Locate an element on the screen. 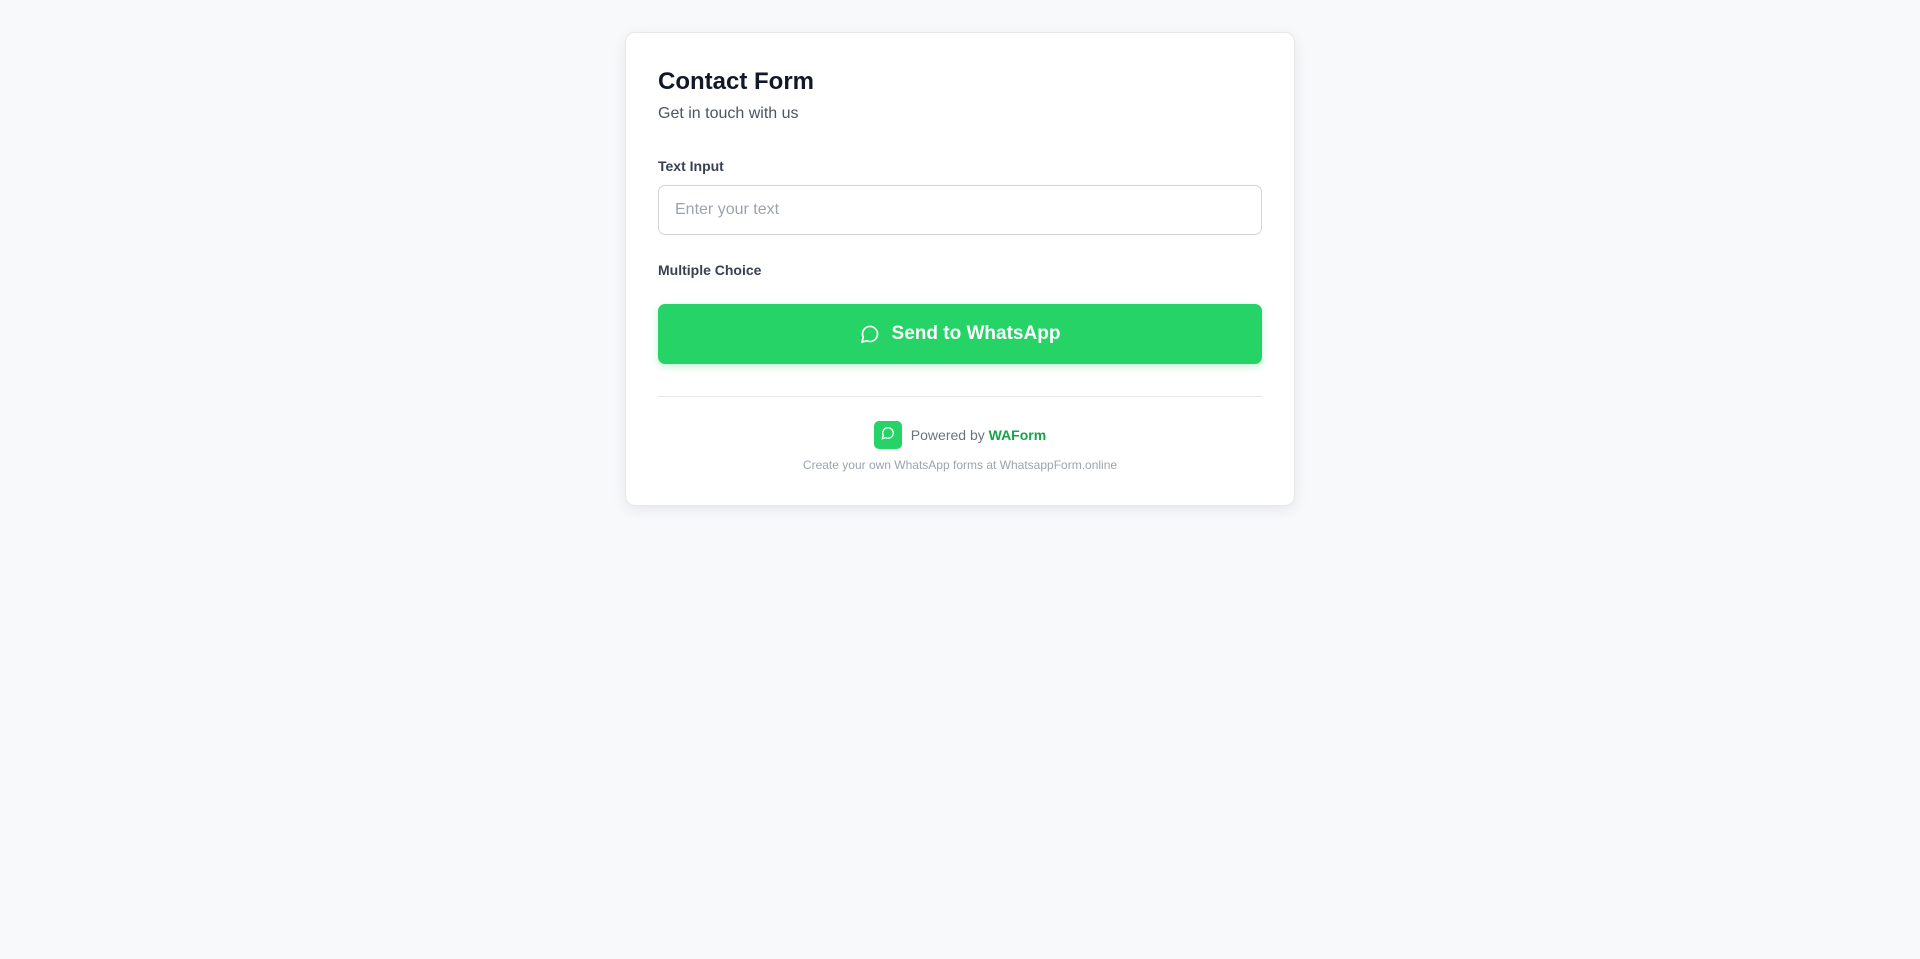  powered-by-text: Powered by WAForm is located at coordinates (978, 435).